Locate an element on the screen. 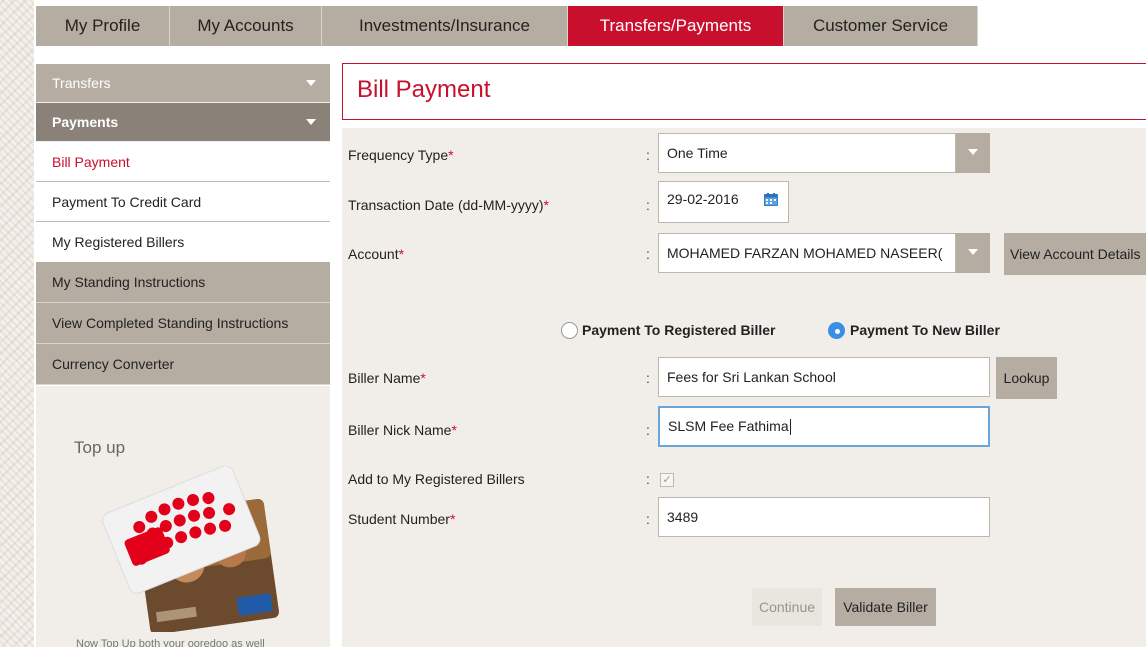 The width and height of the screenshot is (1146, 647). biller-name-input: Fees for Sri Lankan School is located at coordinates (824, 377).